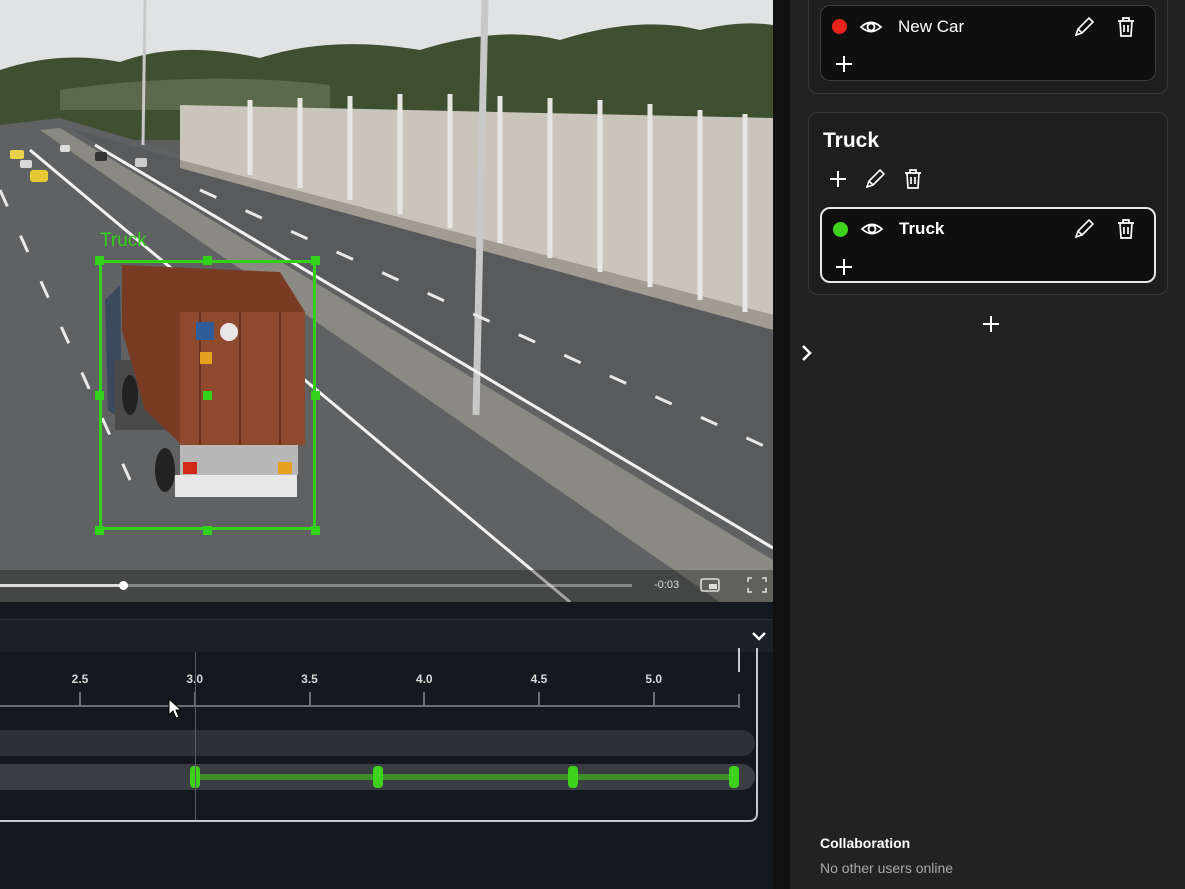 The height and width of the screenshot is (889, 1185). I want to click on video-controls: -0:03, so click(386, 586).